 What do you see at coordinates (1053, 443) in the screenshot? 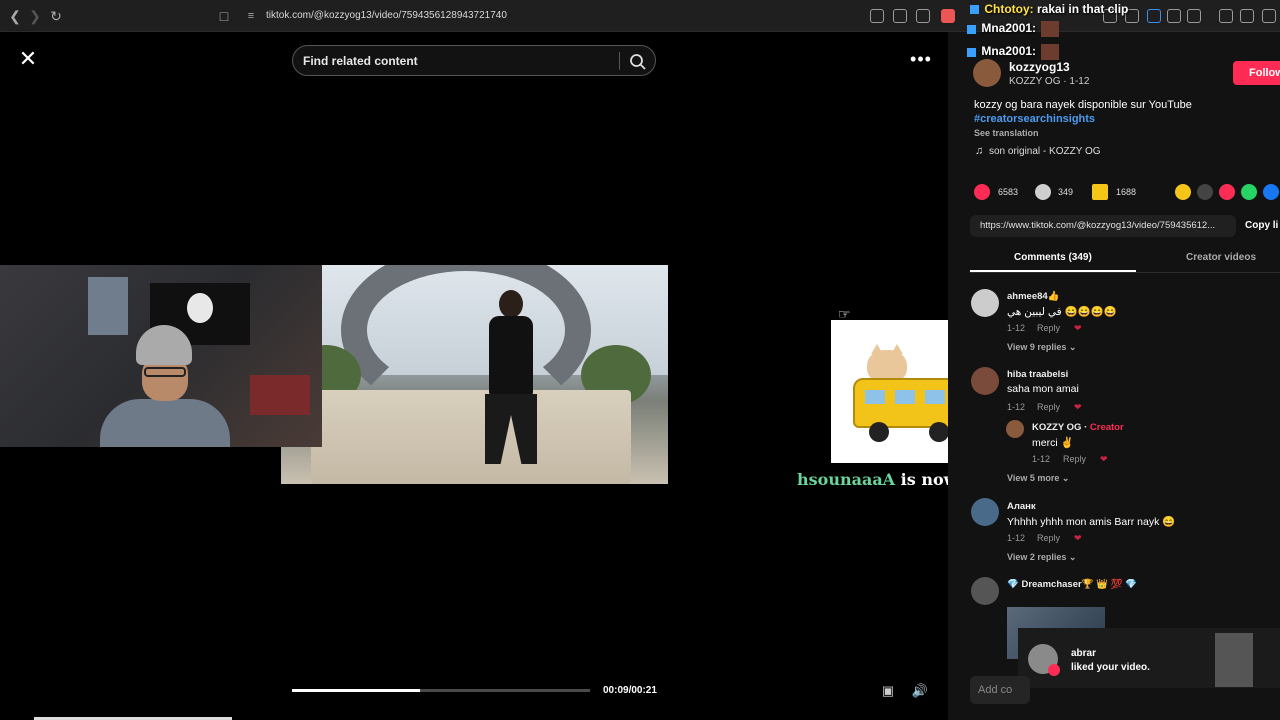
I see `comment-text: merci ✌` at bounding box center [1053, 443].